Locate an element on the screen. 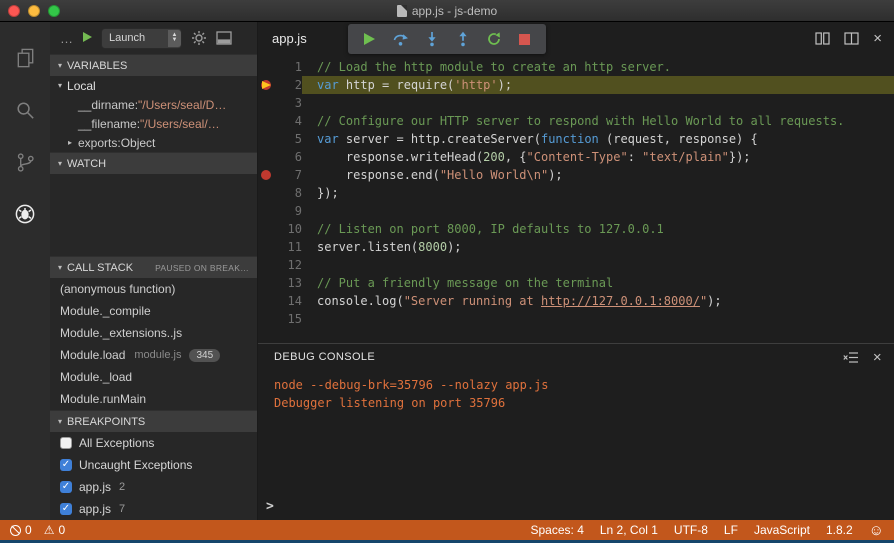 The width and height of the screenshot is (894, 543). start-debug-button is located at coordinates (87, 38).